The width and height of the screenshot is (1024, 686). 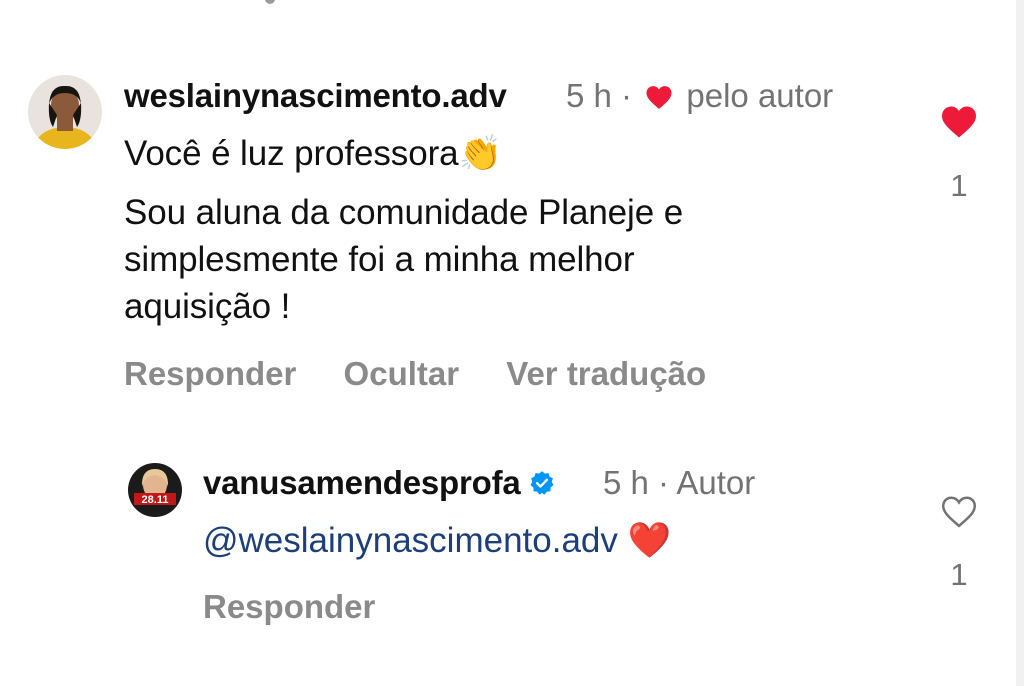 I want to click on previous-comment-fragment, so click(x=270, y=2).